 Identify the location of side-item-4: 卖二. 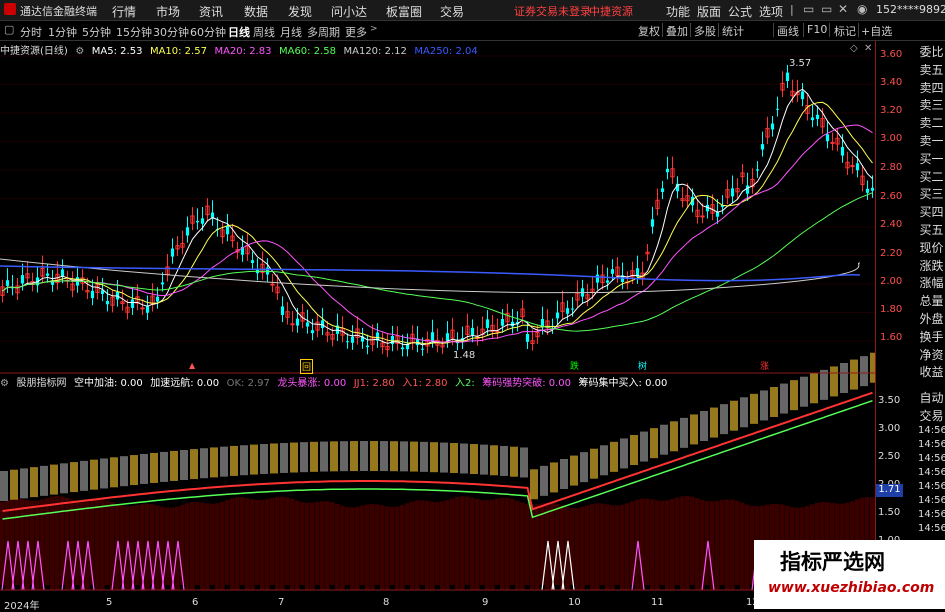
(931, 122).